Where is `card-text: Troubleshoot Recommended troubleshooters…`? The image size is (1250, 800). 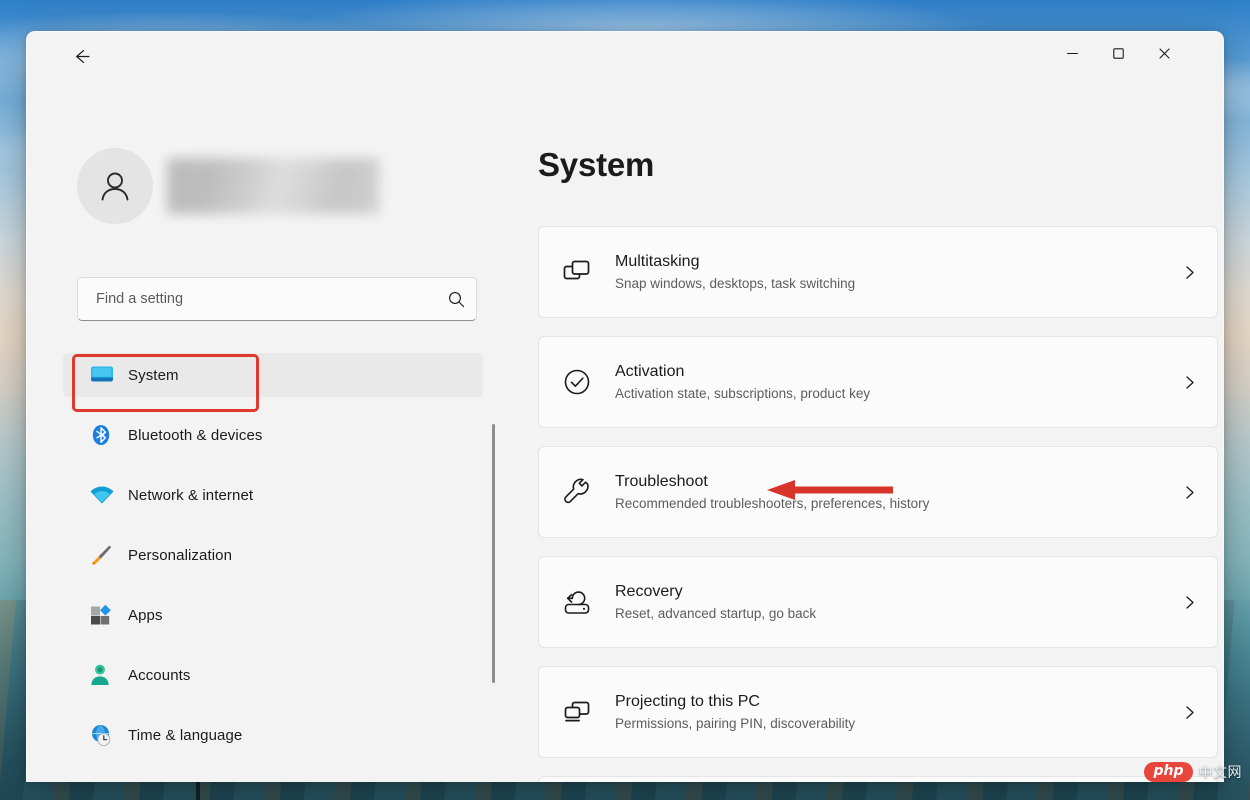
card-text: Troubleshoot Recommended troubleshooters… is located at coordinates (888, 492).